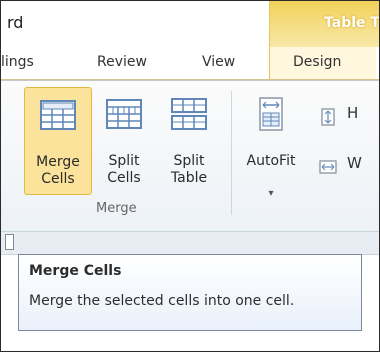  What do you see at coordinates (328, 117) in the screenshot?
I see `cell-height-icon` at bounding box center [328, 117].